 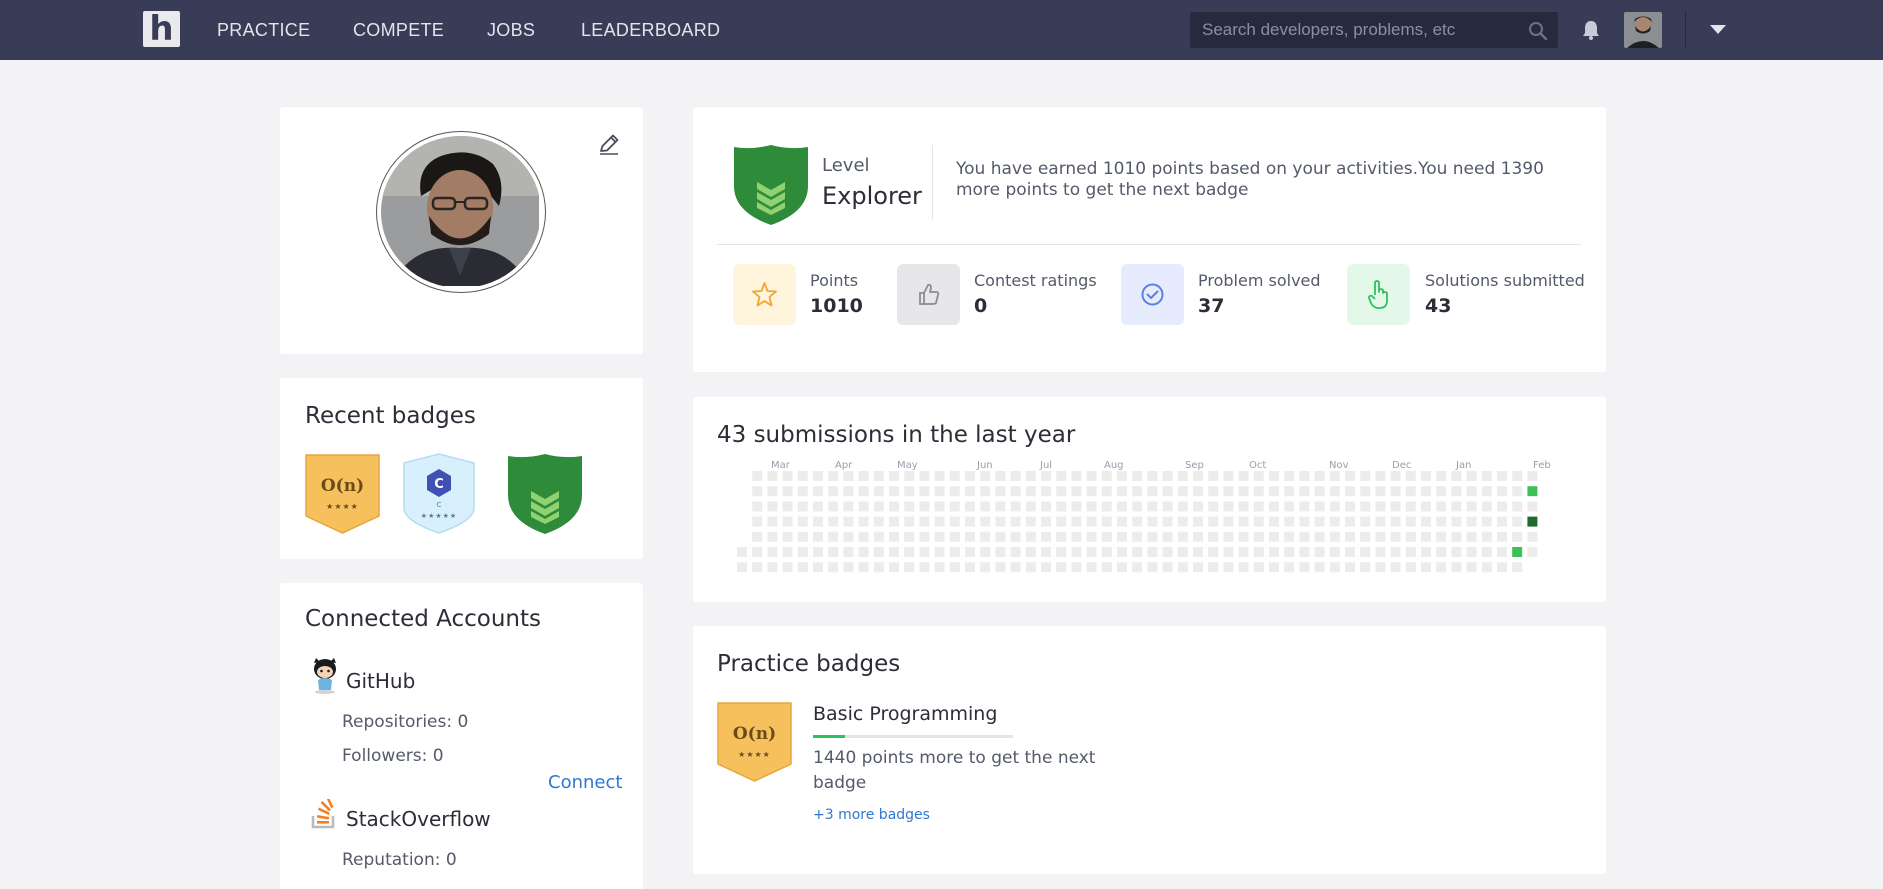 I want to click on github-octocat-icon, so click(x=325, y=676).